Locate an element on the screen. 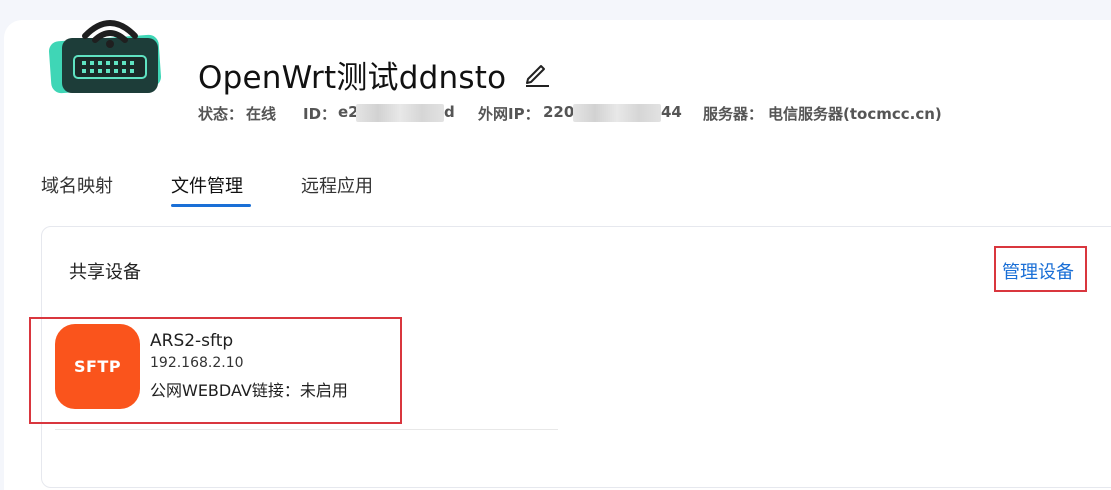  ip-redaction is located at coordinates (617, 113).